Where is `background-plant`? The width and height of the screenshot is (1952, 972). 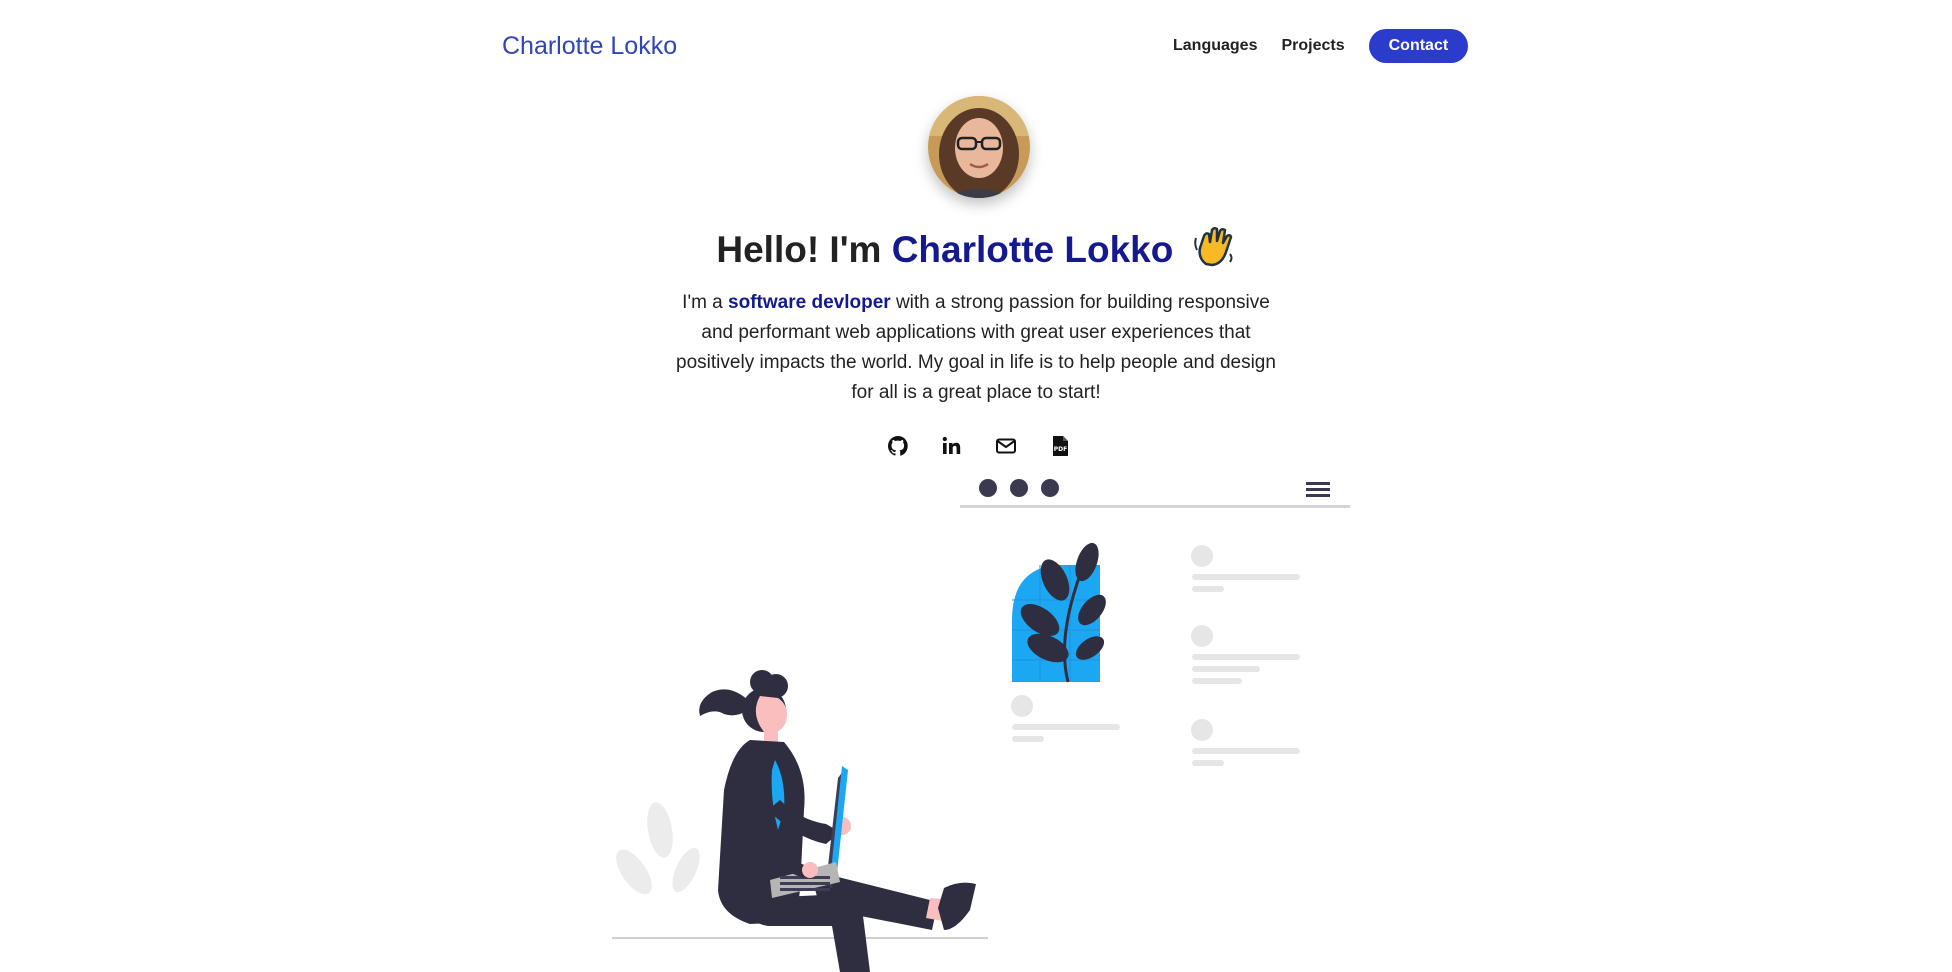
background-plant is located at coordinates (658, 848).